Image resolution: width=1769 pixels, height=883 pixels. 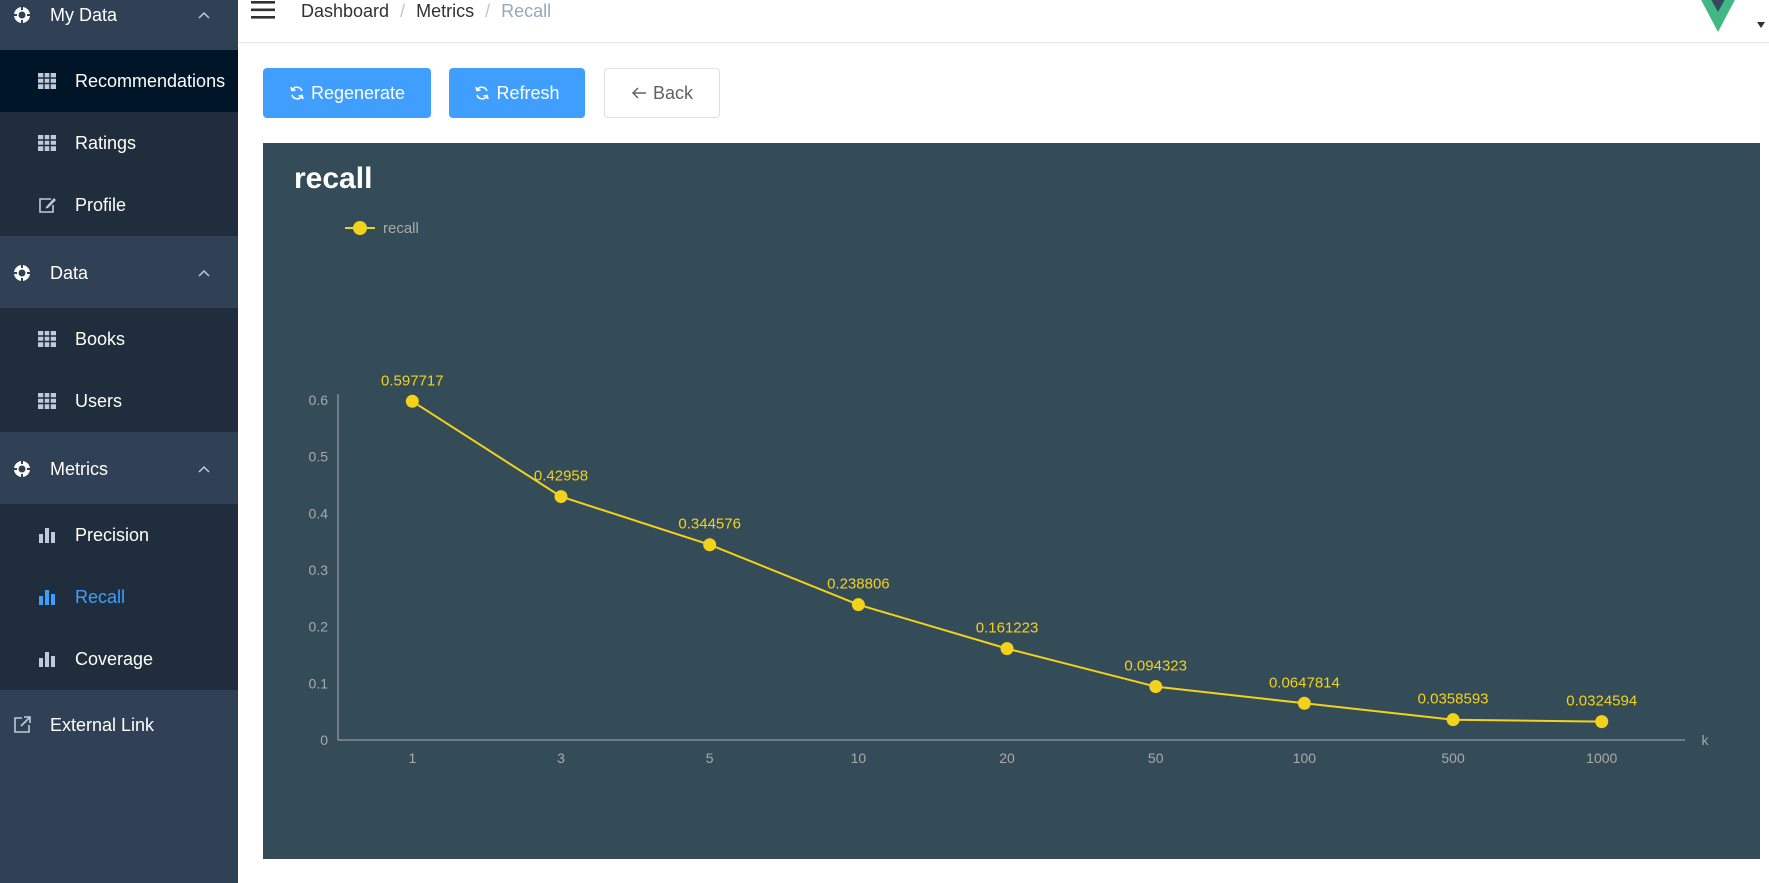 What do you see at coordinates (1305, 758) in the screenshot?
I see `x-tick-label: 100` at bounding box center [1305, 758].